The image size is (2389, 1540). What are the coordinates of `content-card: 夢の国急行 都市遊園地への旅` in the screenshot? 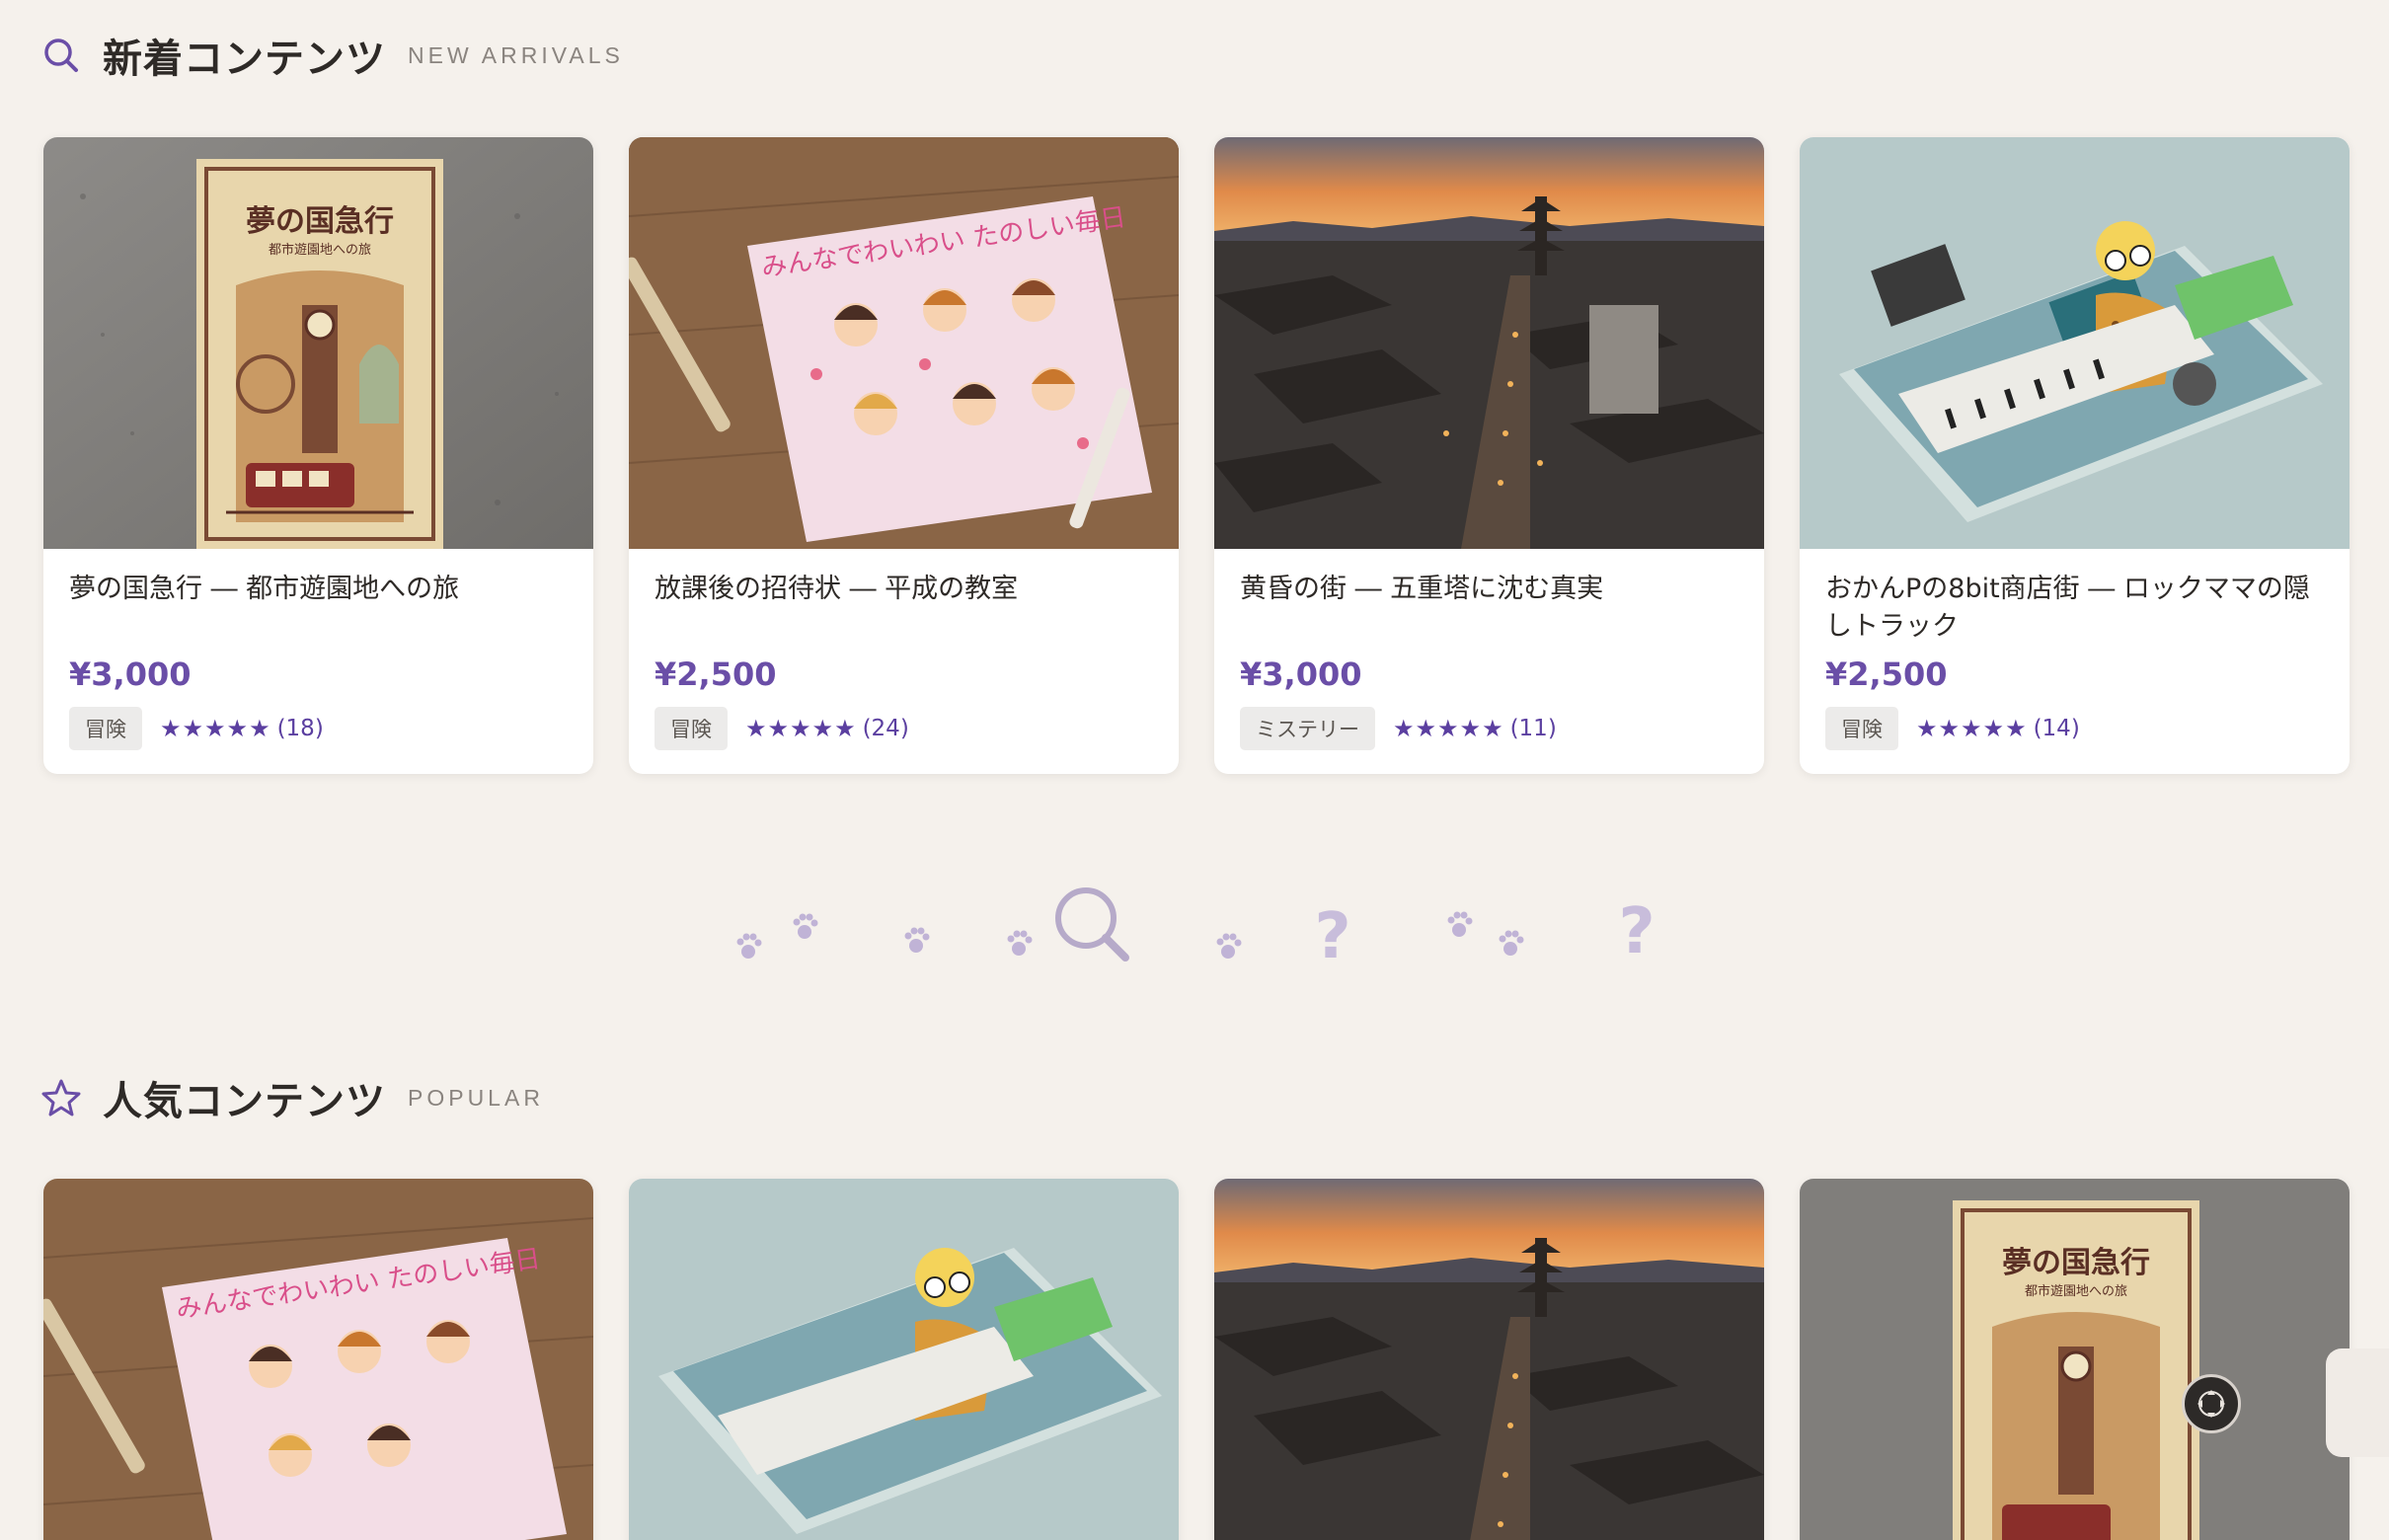 It's located at (2075, 1359).